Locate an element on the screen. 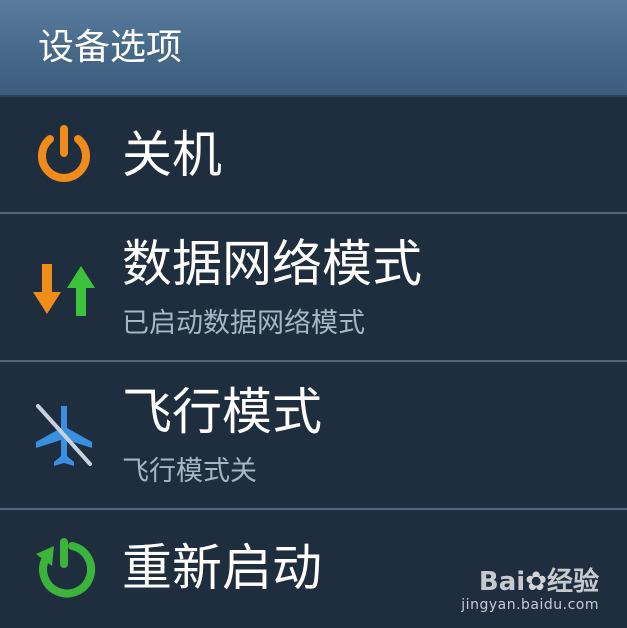  restart-icon is located at coordinates (64, 568).